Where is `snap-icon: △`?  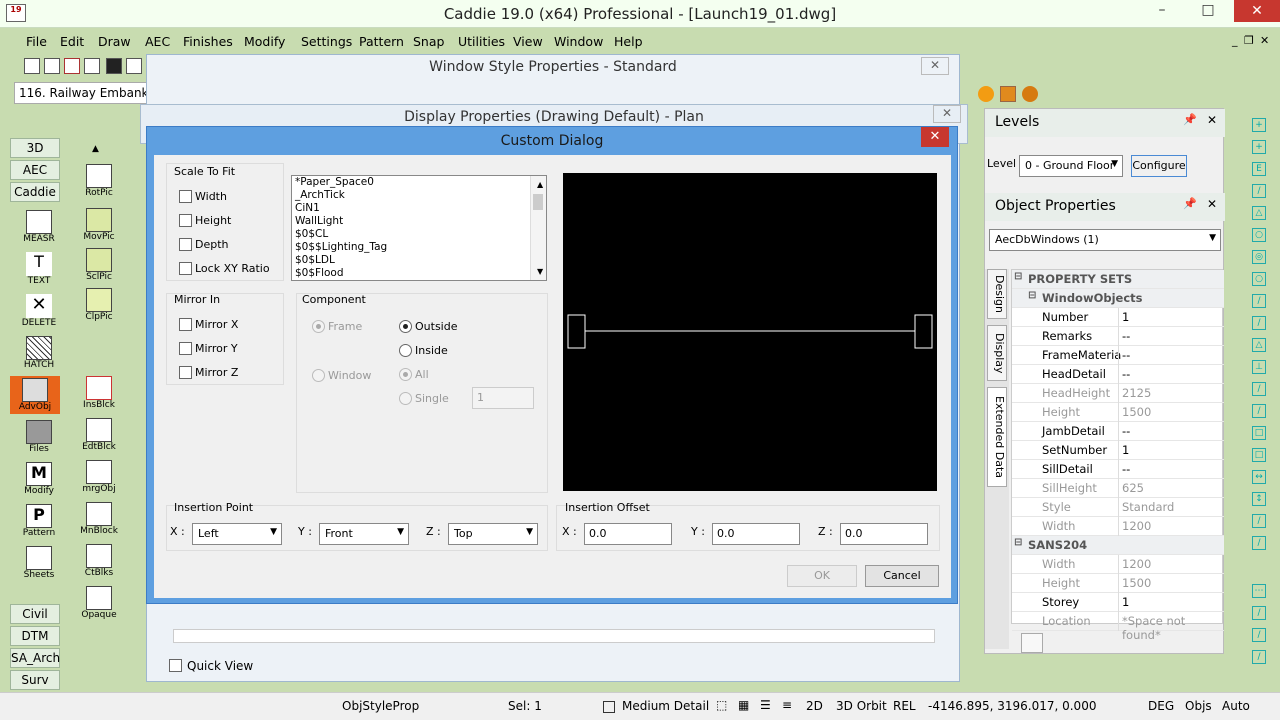
snap-icon: △ is located at coordinates (1259, 213).